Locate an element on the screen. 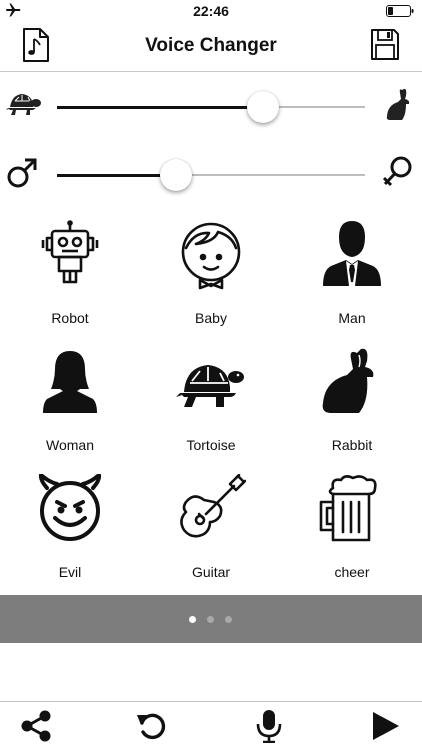  effect-baby: Baby is located at coordinates (211, 275).